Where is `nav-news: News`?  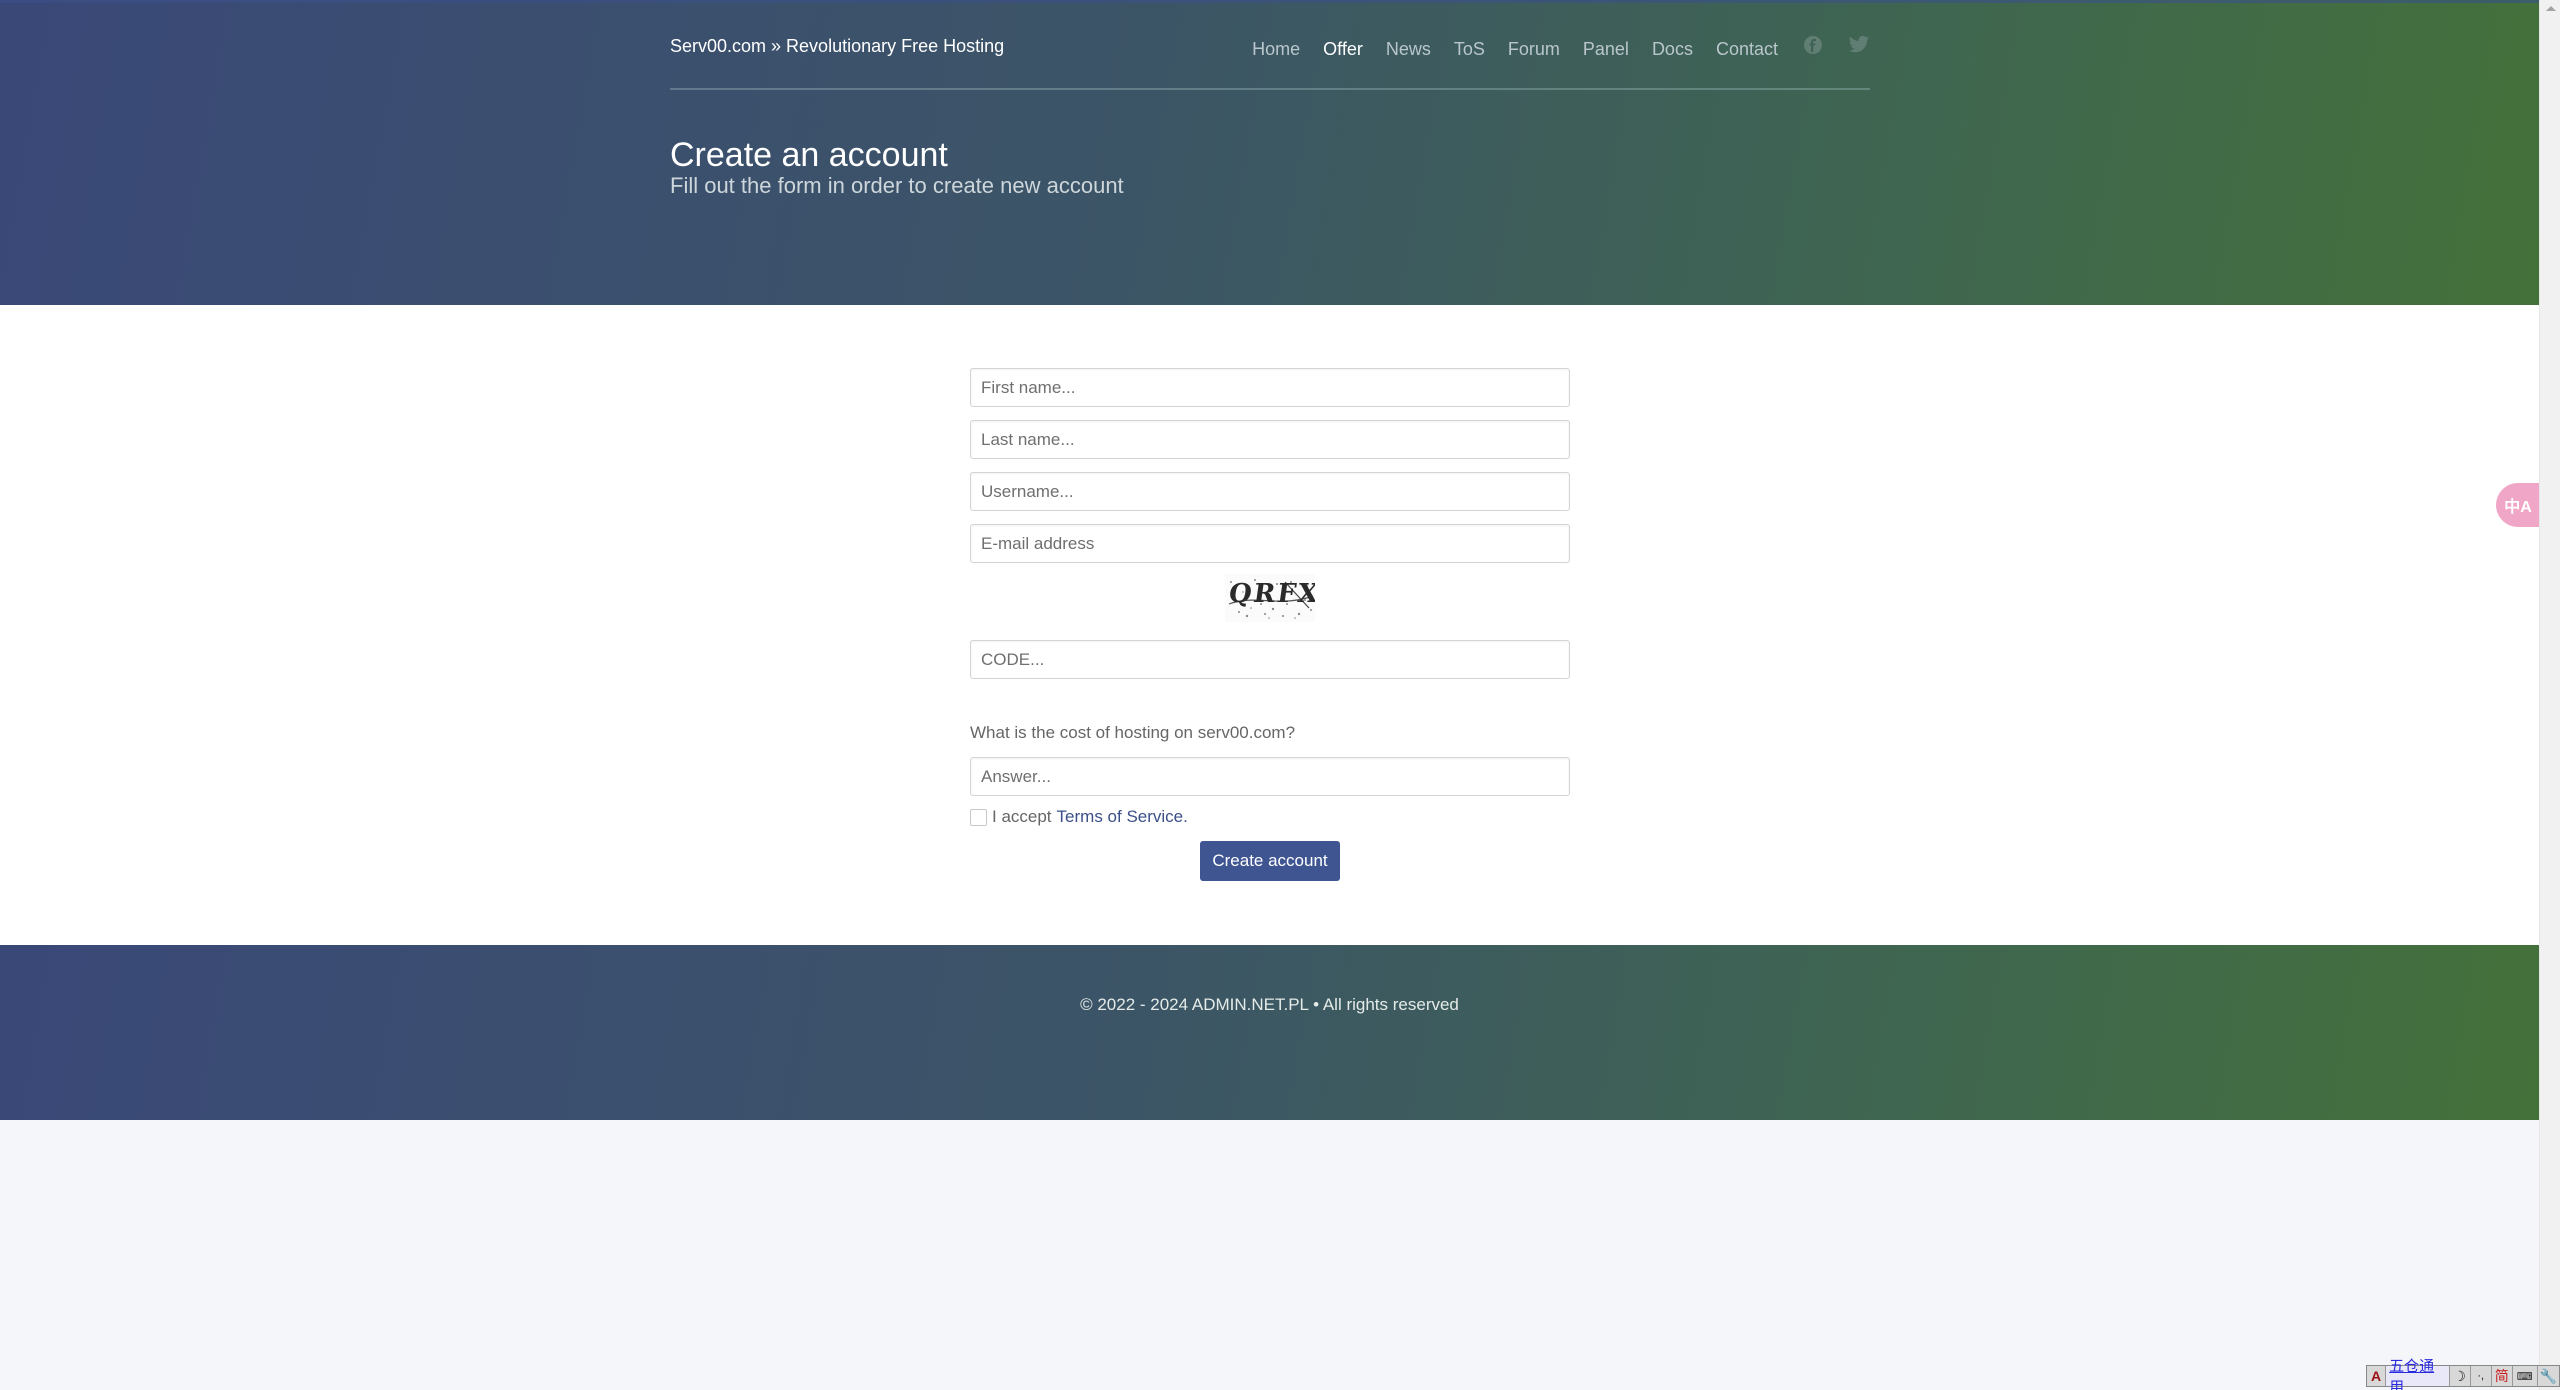 nav-news: News is located at coordinates (1408, 49).